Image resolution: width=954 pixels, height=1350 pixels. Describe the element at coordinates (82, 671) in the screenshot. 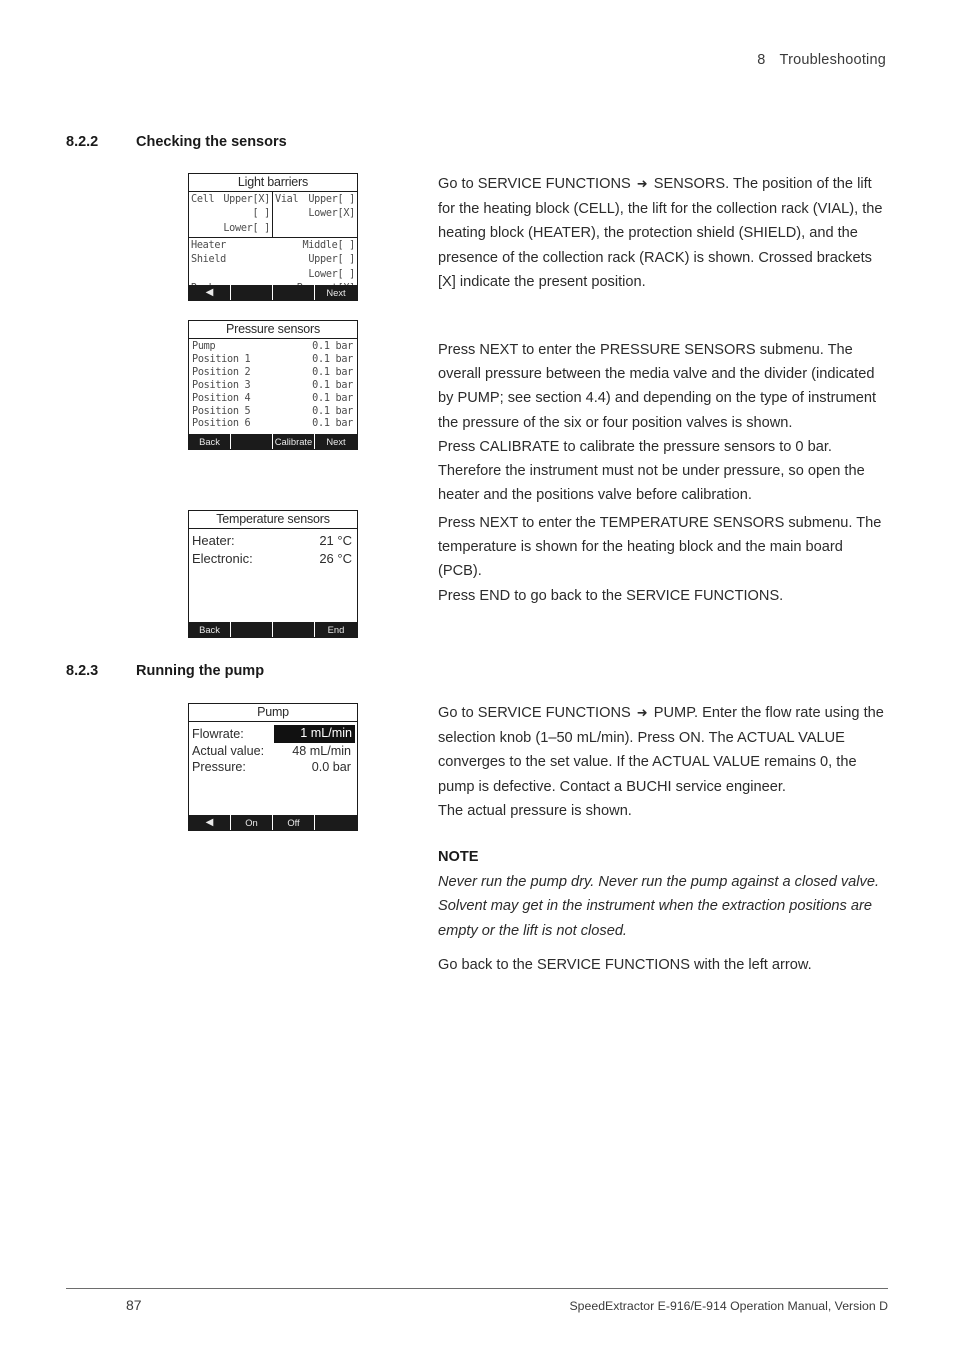

I see `section-number: 8.2.3` at that location.